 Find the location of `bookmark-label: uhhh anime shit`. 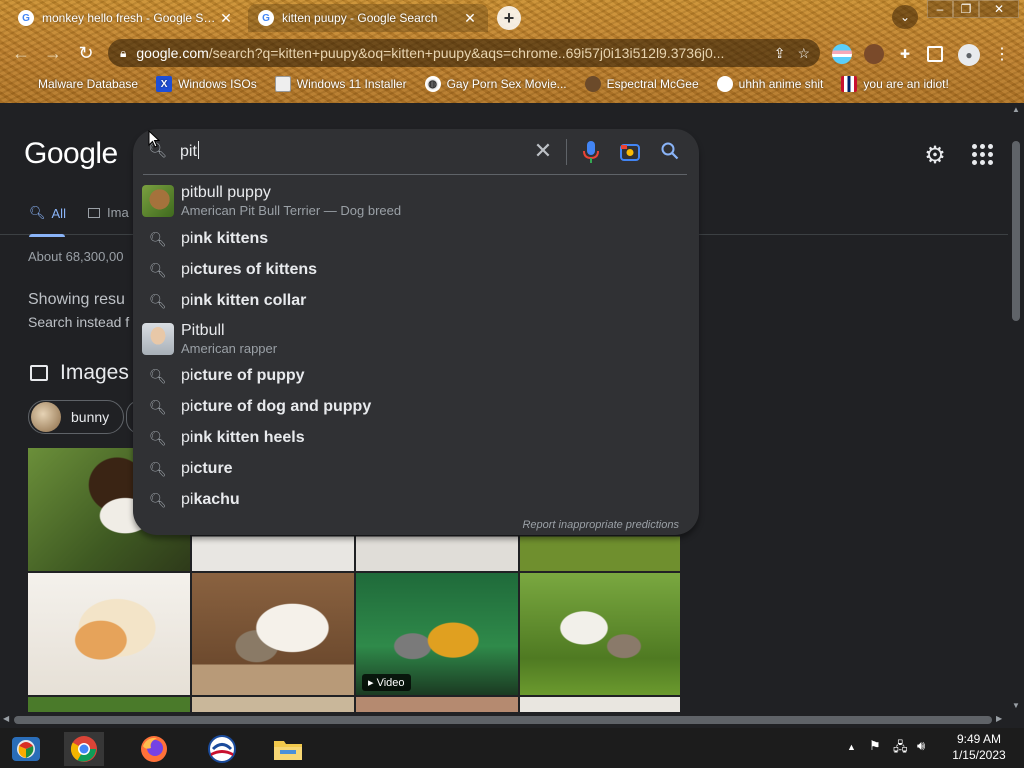

bookmark-label: uhhh anime shit is located at coordinates (781, 84).